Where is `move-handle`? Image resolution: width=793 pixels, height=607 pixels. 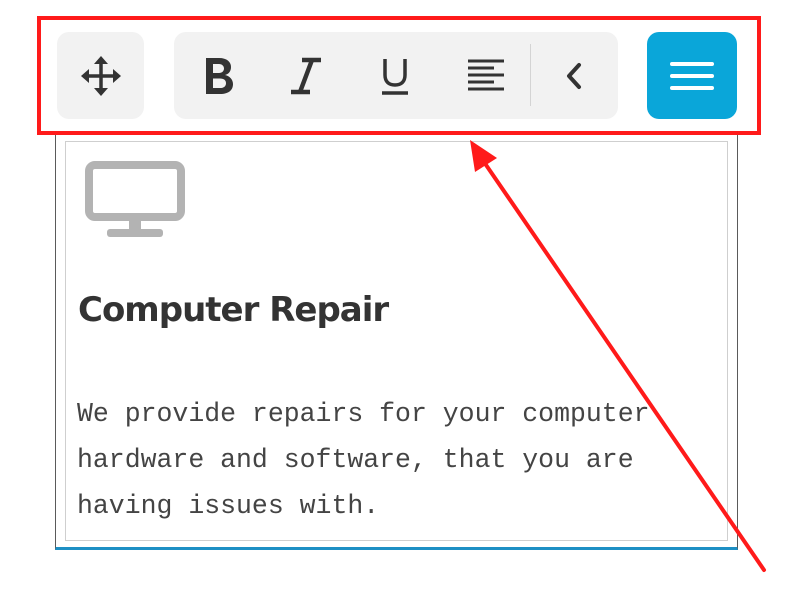
move-handle is located at coordinates (100, 75).